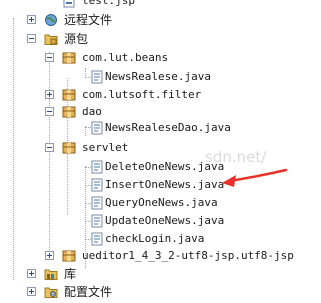 The image size is (321, 303). What do you see at coordinates (51, 292) in the screenshot?
I see `config-folder-icon` at bounding box center [51, 292].